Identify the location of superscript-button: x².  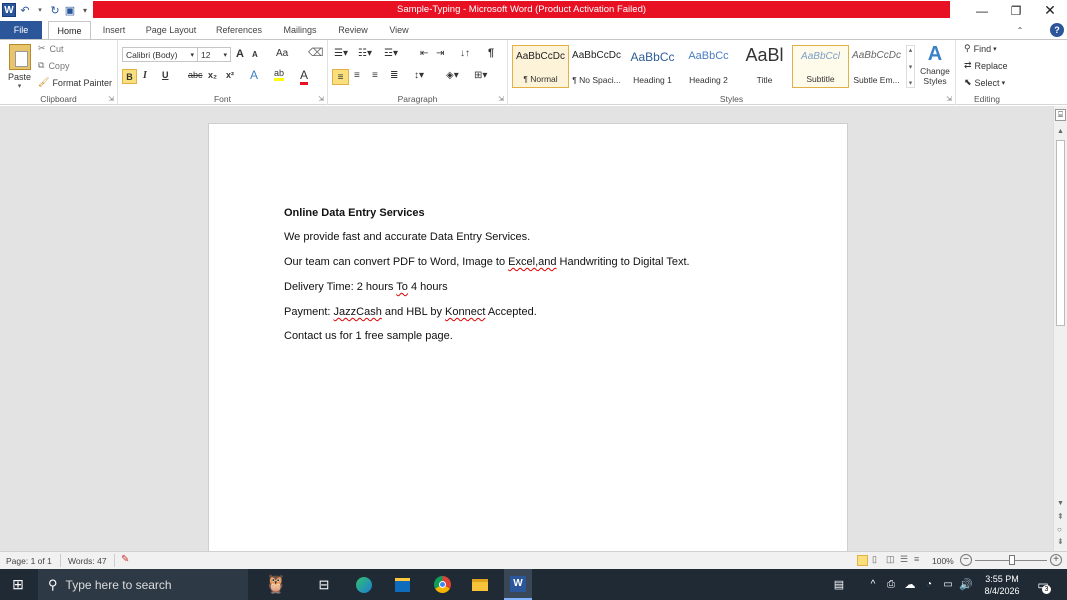
(230, 75).